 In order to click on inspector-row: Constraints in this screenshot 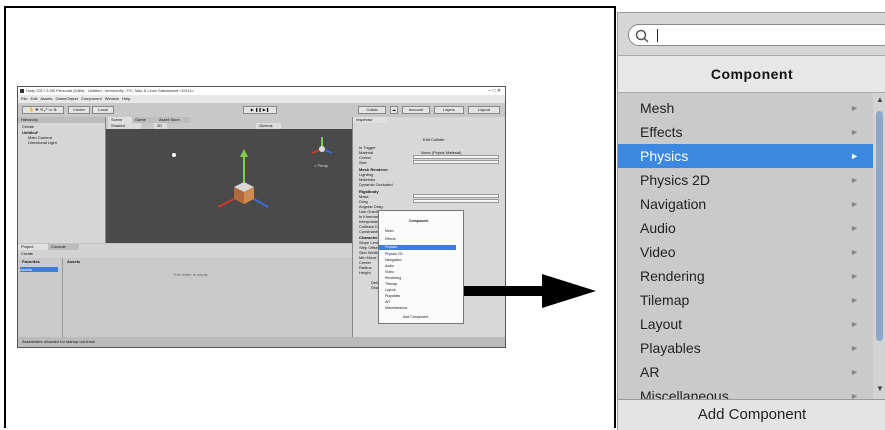, I will do `click(369, 231)`.